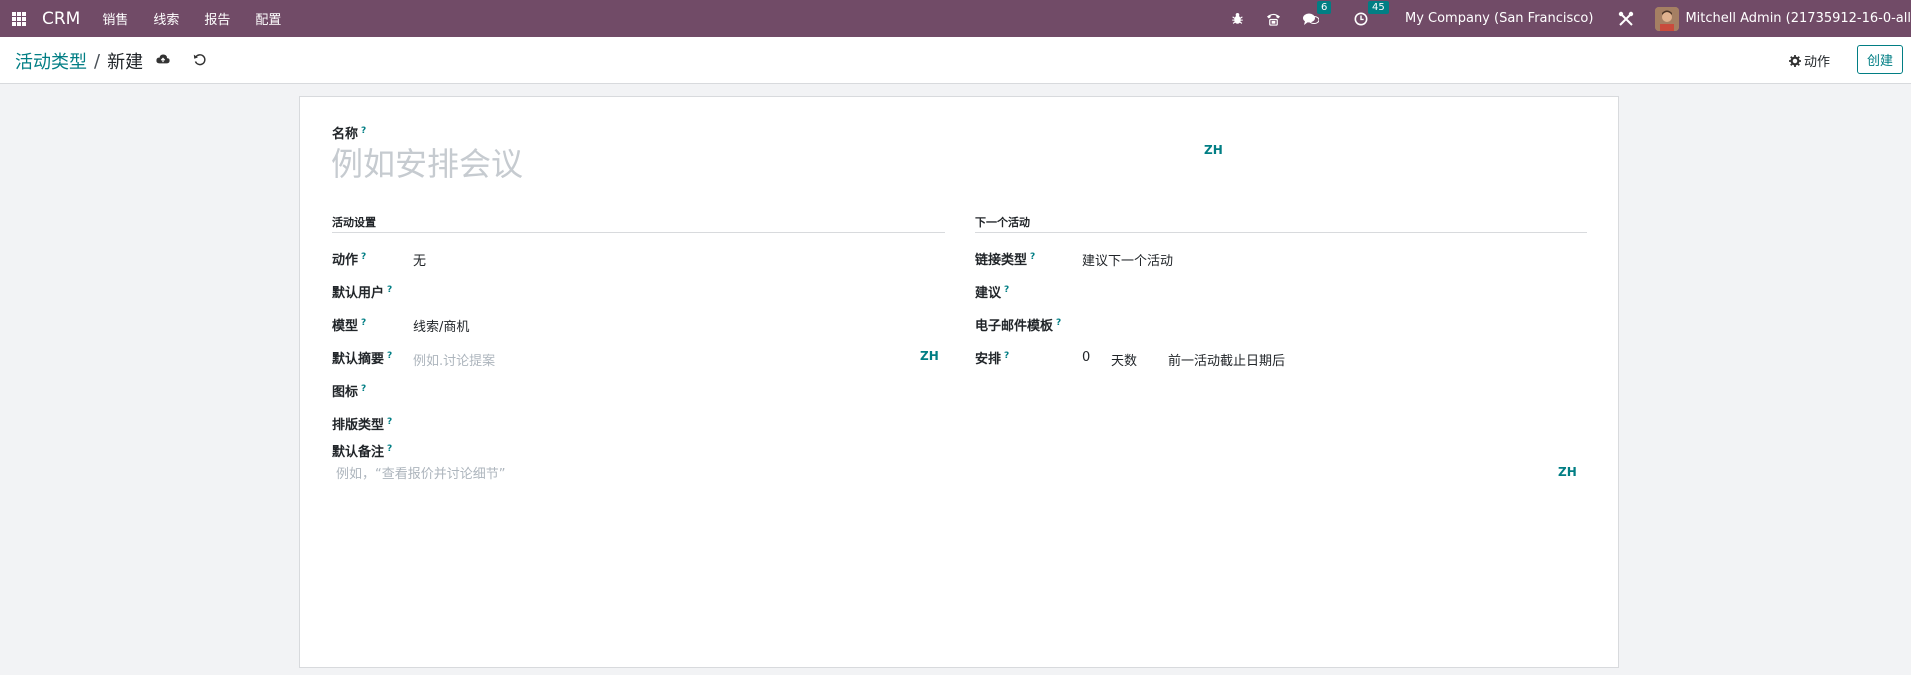 Image resolution: width=1911 pixels, height=675 pixels. I want to click on section-next-activity: 下一个活动, so click(1281, 223).